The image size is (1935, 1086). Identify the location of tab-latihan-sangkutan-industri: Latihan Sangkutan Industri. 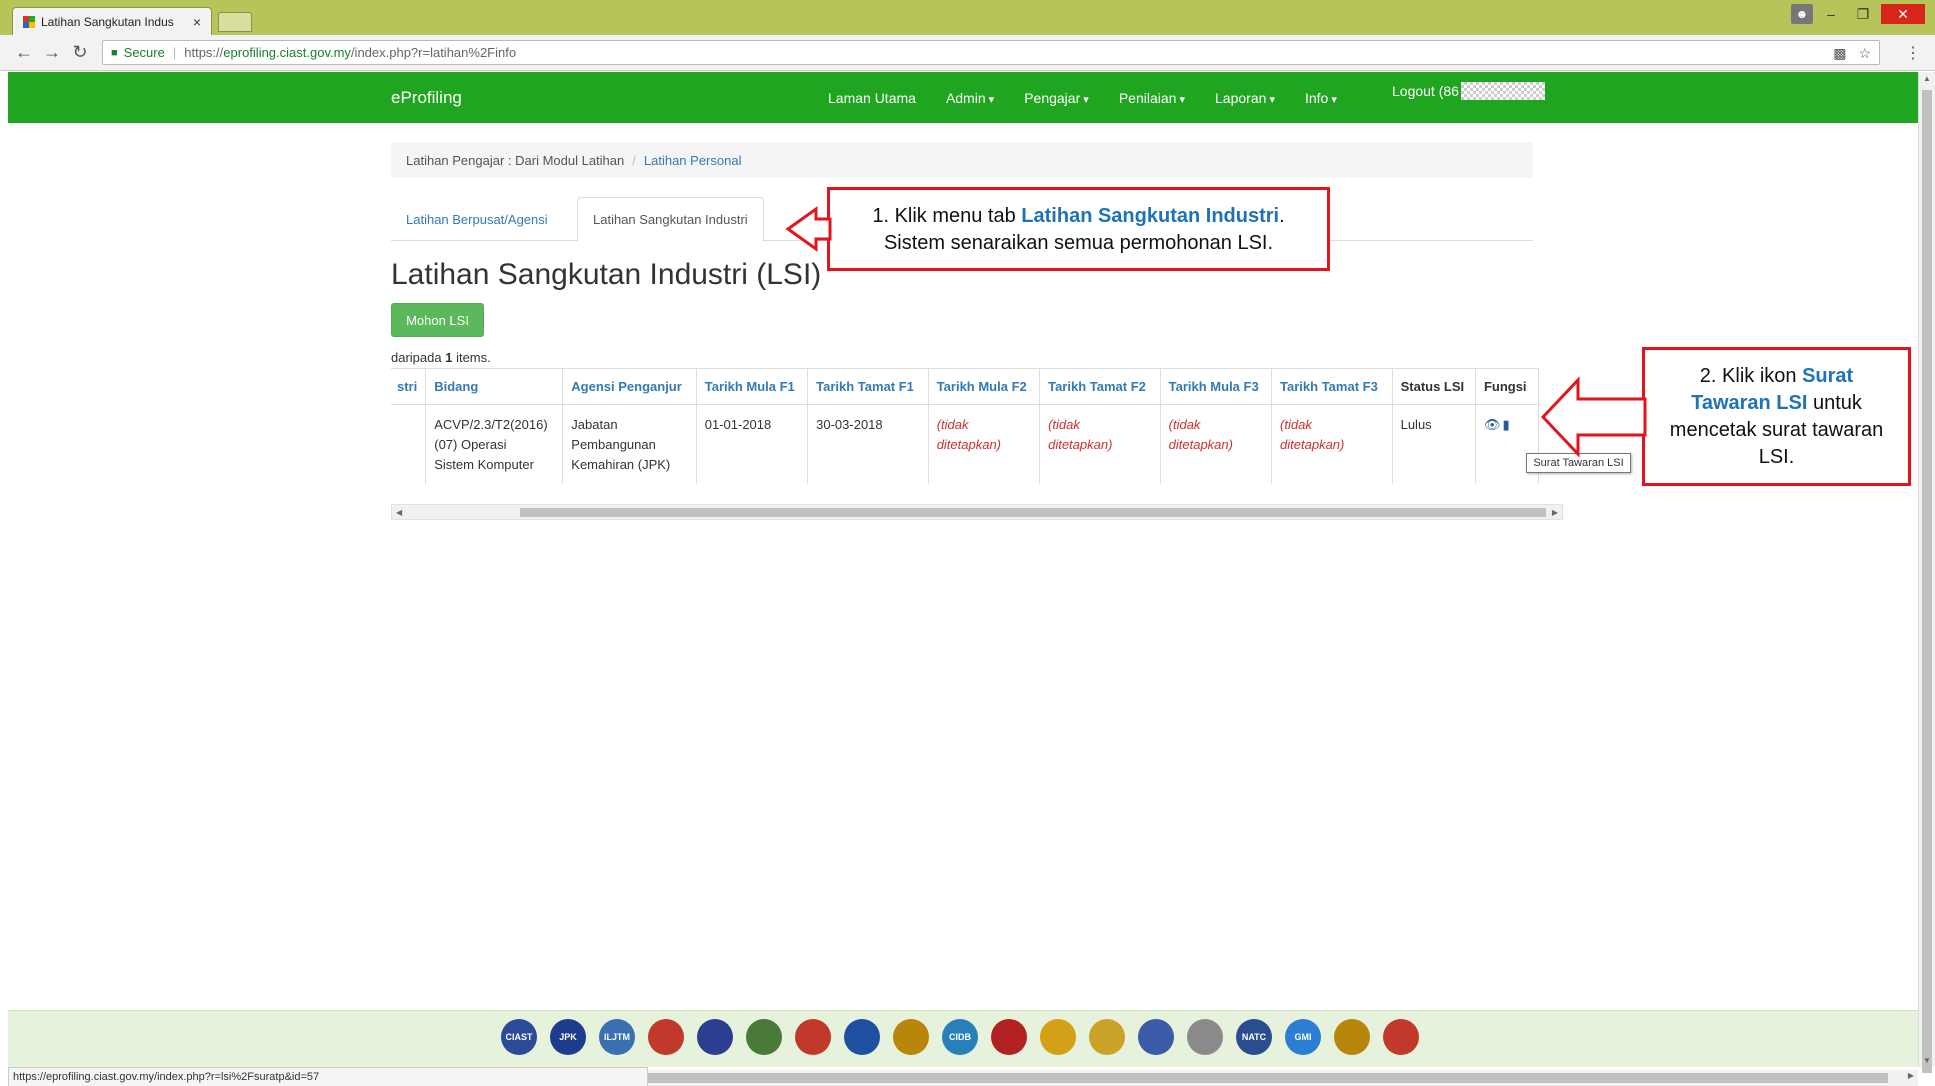
(670, 219).